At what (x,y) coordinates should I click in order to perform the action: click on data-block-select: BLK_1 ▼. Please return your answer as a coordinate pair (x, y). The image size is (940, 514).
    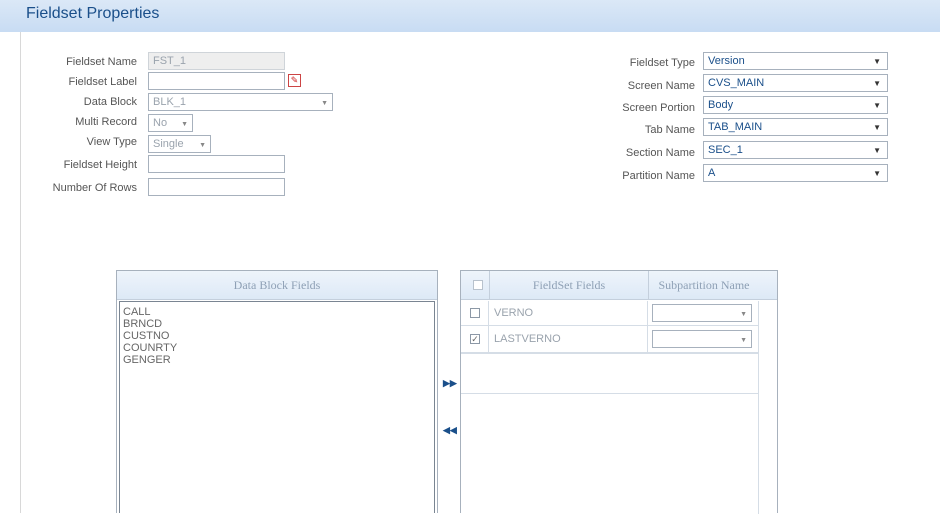
    Looking at the image, I should click on (240, 102).